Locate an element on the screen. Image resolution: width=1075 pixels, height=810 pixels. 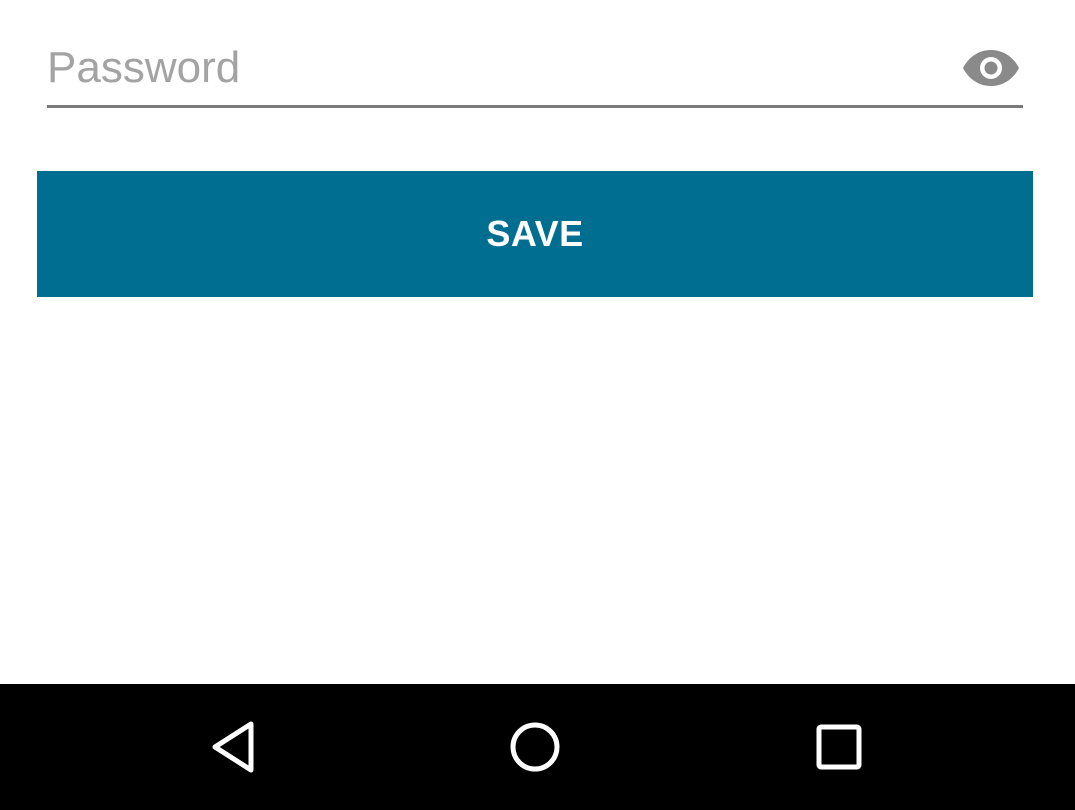
password-field is located at coordinates (535, 68).